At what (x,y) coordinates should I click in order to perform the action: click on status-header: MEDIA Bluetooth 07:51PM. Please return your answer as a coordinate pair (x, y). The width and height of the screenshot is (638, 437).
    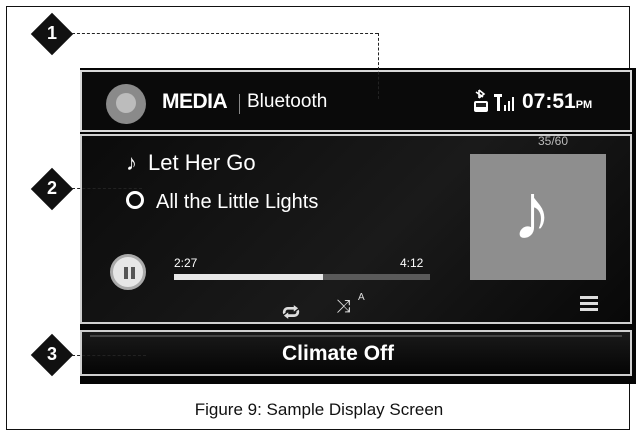
    Looking at the image, I should click on (356, 101).